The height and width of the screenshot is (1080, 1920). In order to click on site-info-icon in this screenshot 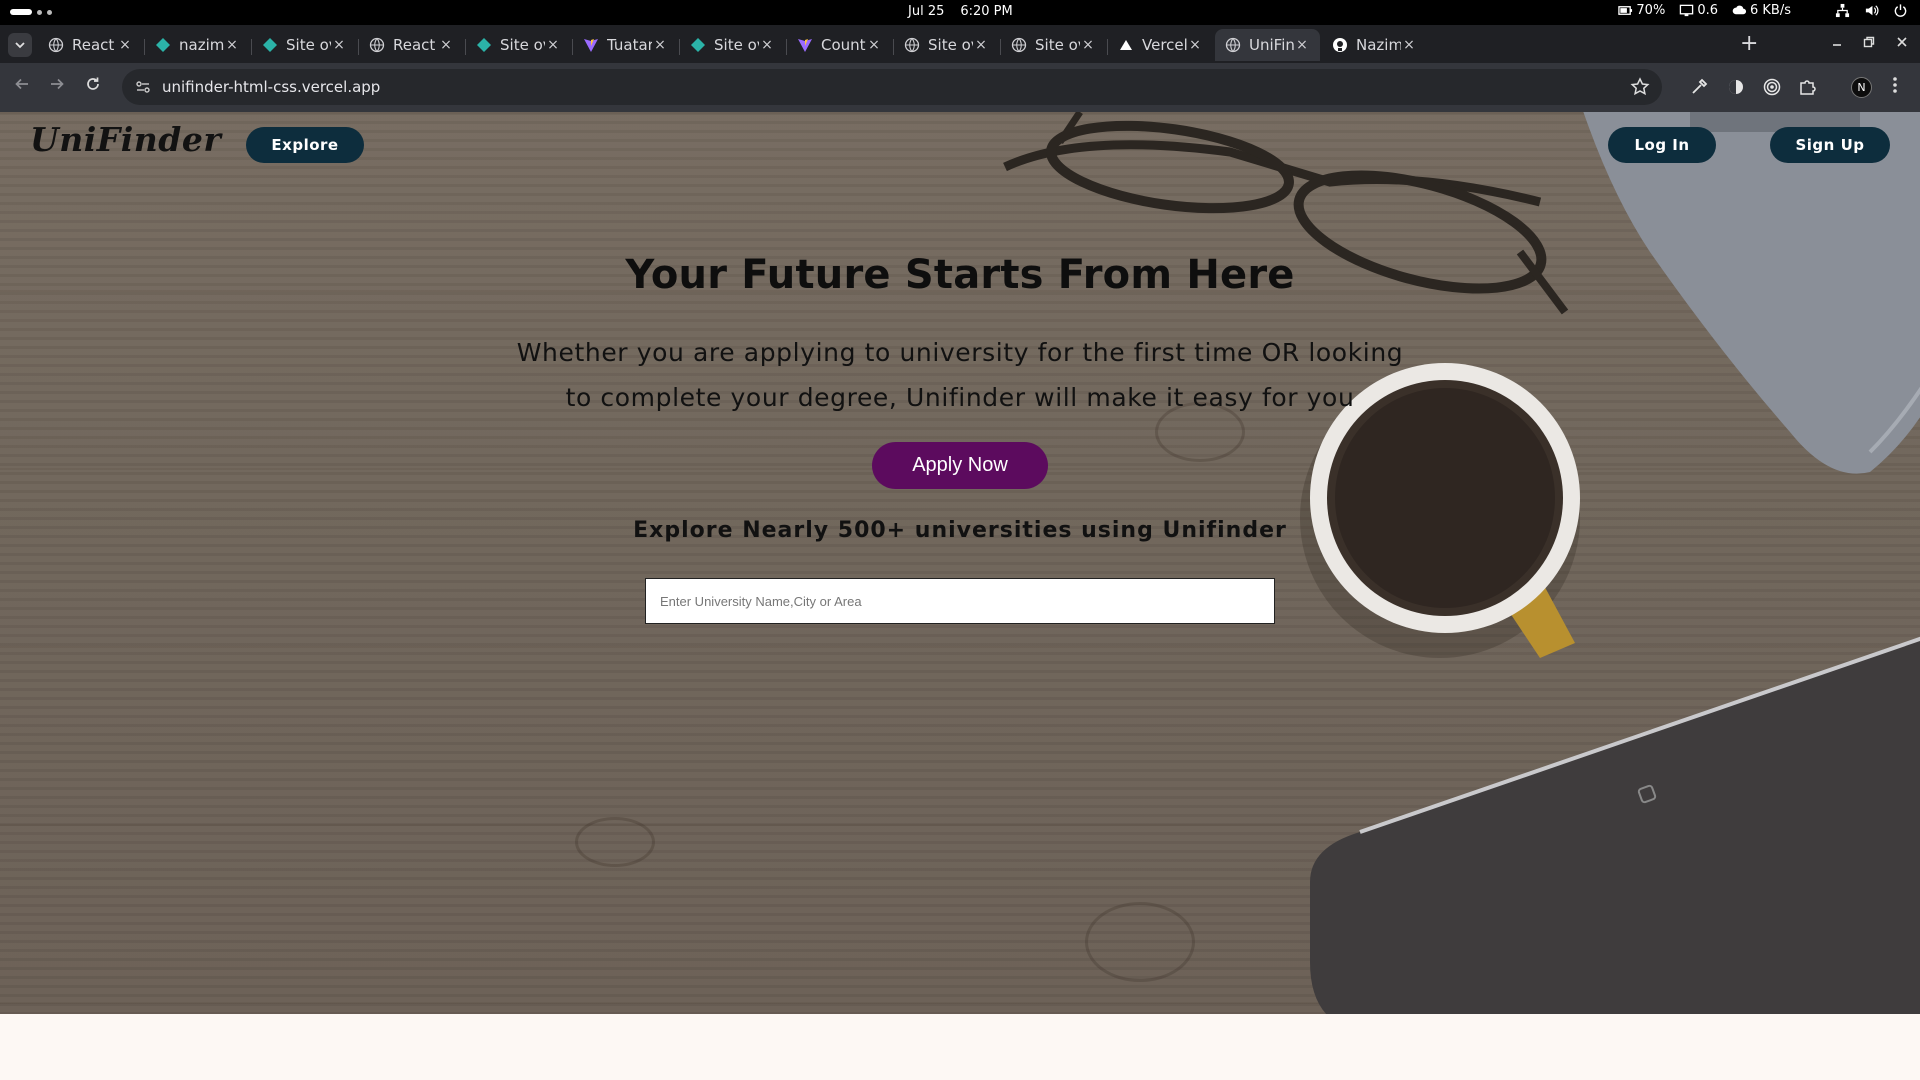, I will do `click(143, 87)`.